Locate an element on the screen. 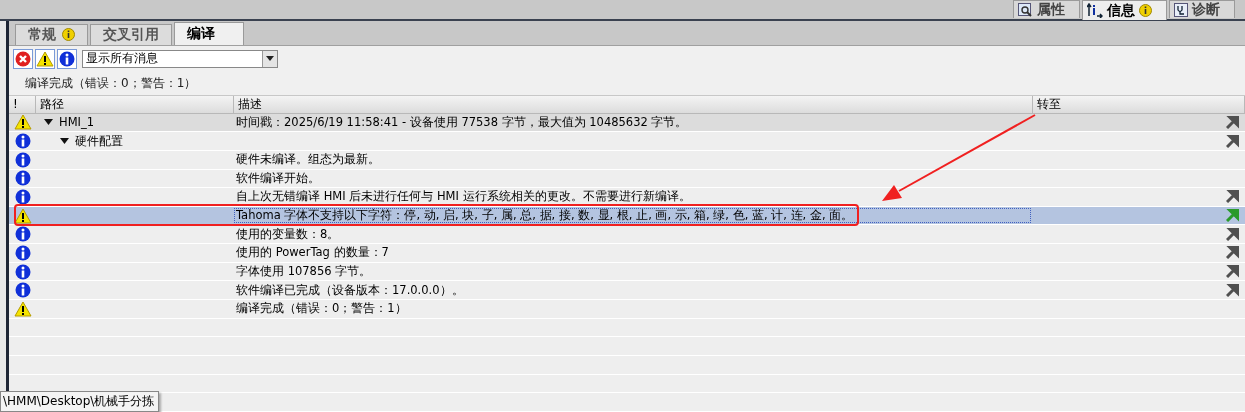 Image resolution: width=1245 pixels, height=412 pixels. column-header: 转至 is located at coordinates (1139, 104).